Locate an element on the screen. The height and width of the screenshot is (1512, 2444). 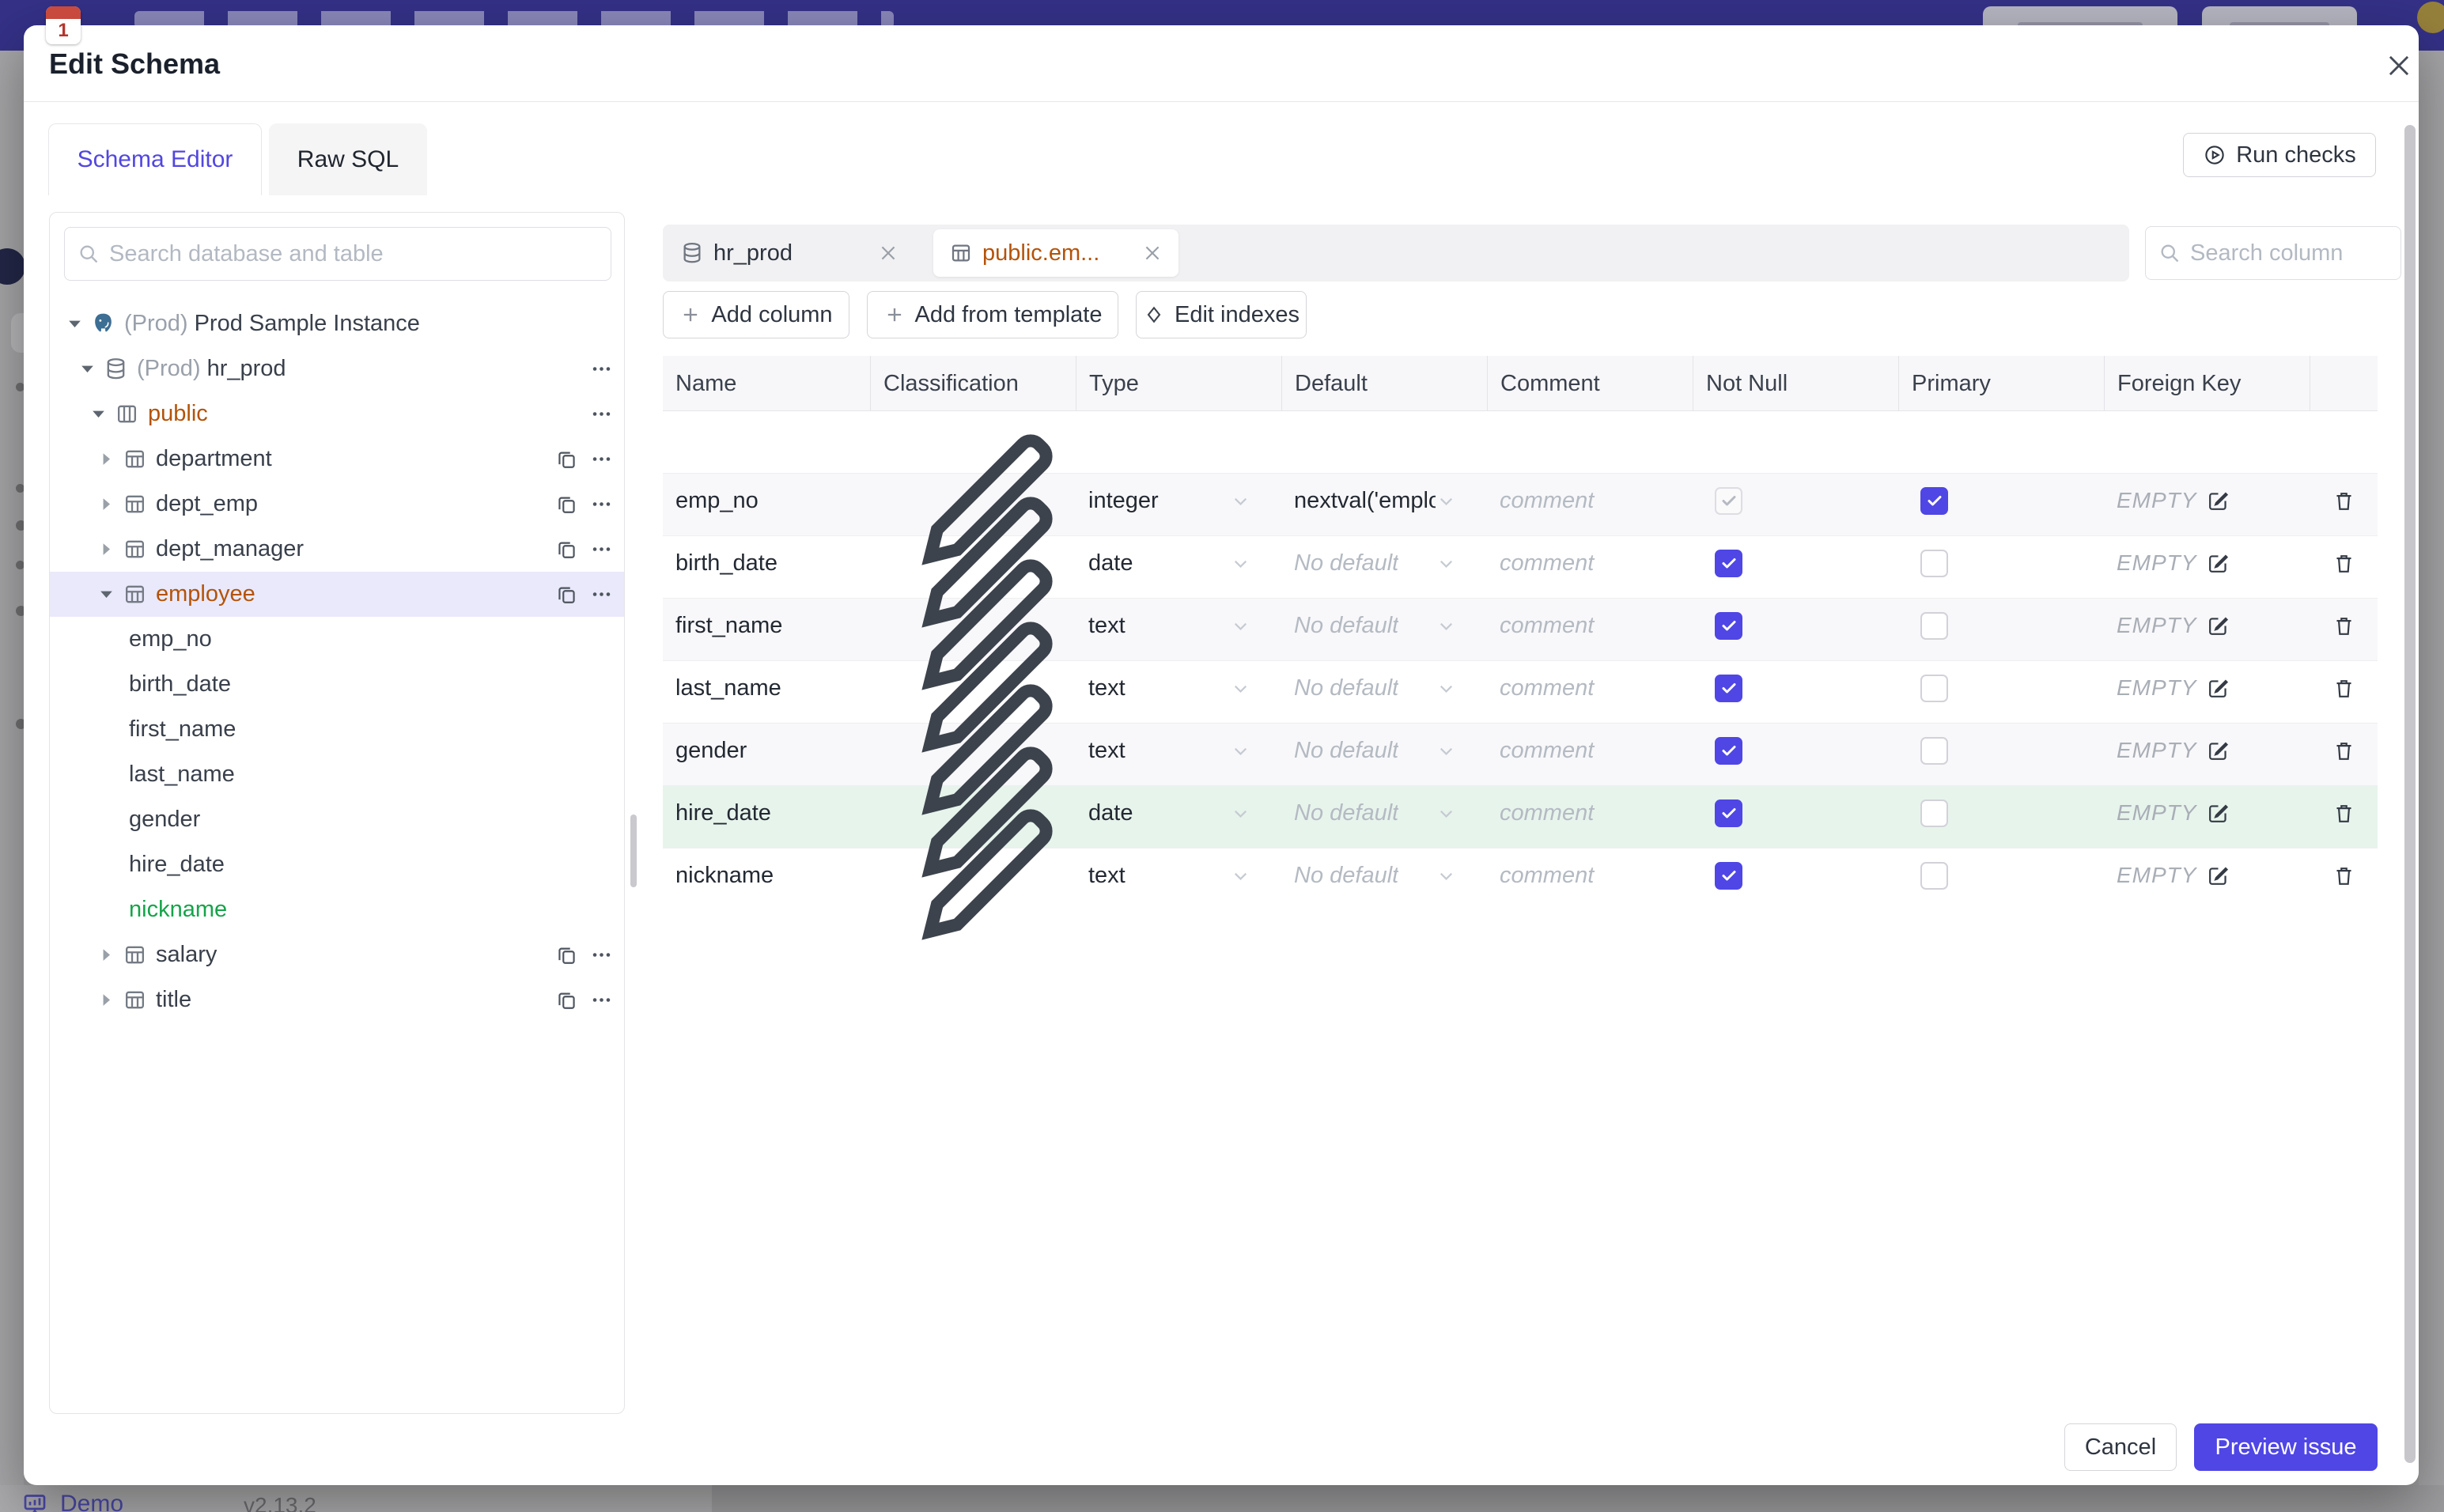
pencil-icon is located at coordinates (986, 876).